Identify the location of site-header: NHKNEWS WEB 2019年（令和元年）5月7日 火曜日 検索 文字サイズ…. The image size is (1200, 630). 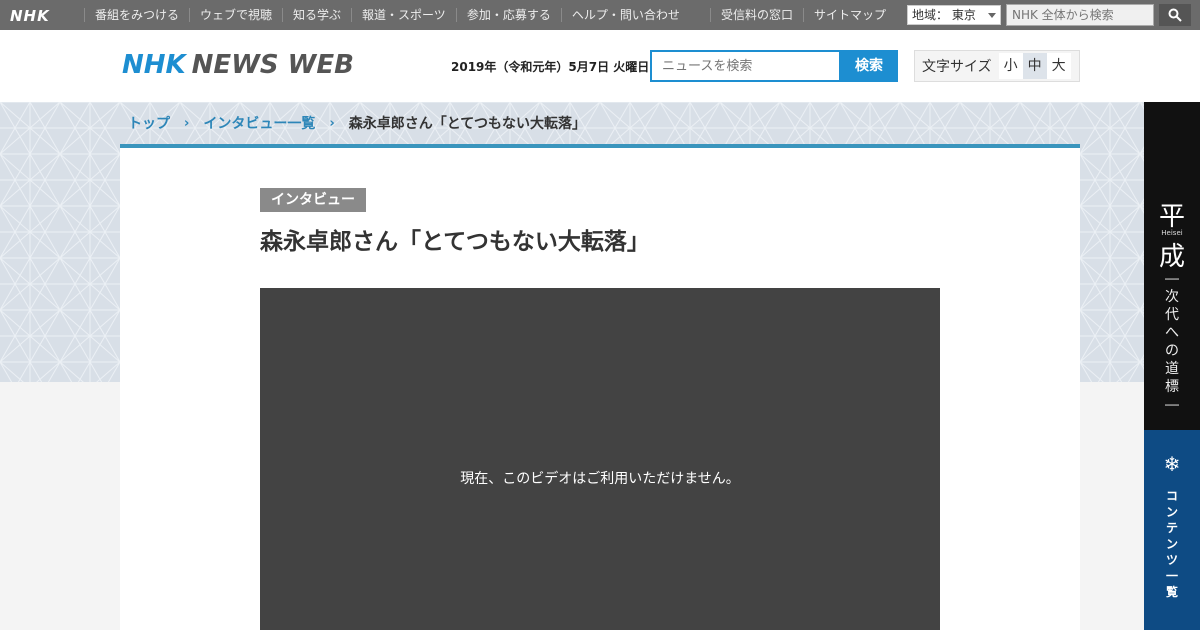
(600, 66).